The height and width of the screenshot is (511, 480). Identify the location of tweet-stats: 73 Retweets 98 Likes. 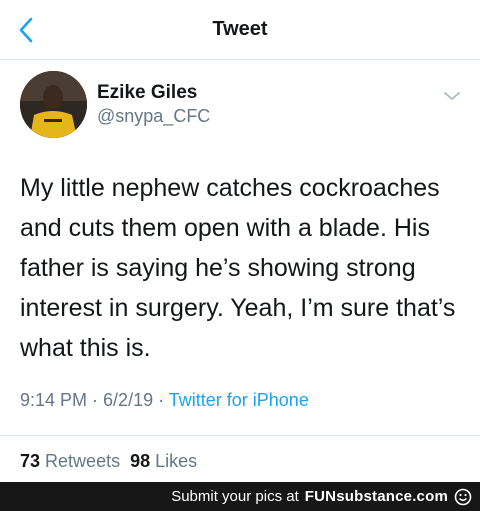
(108, 461).